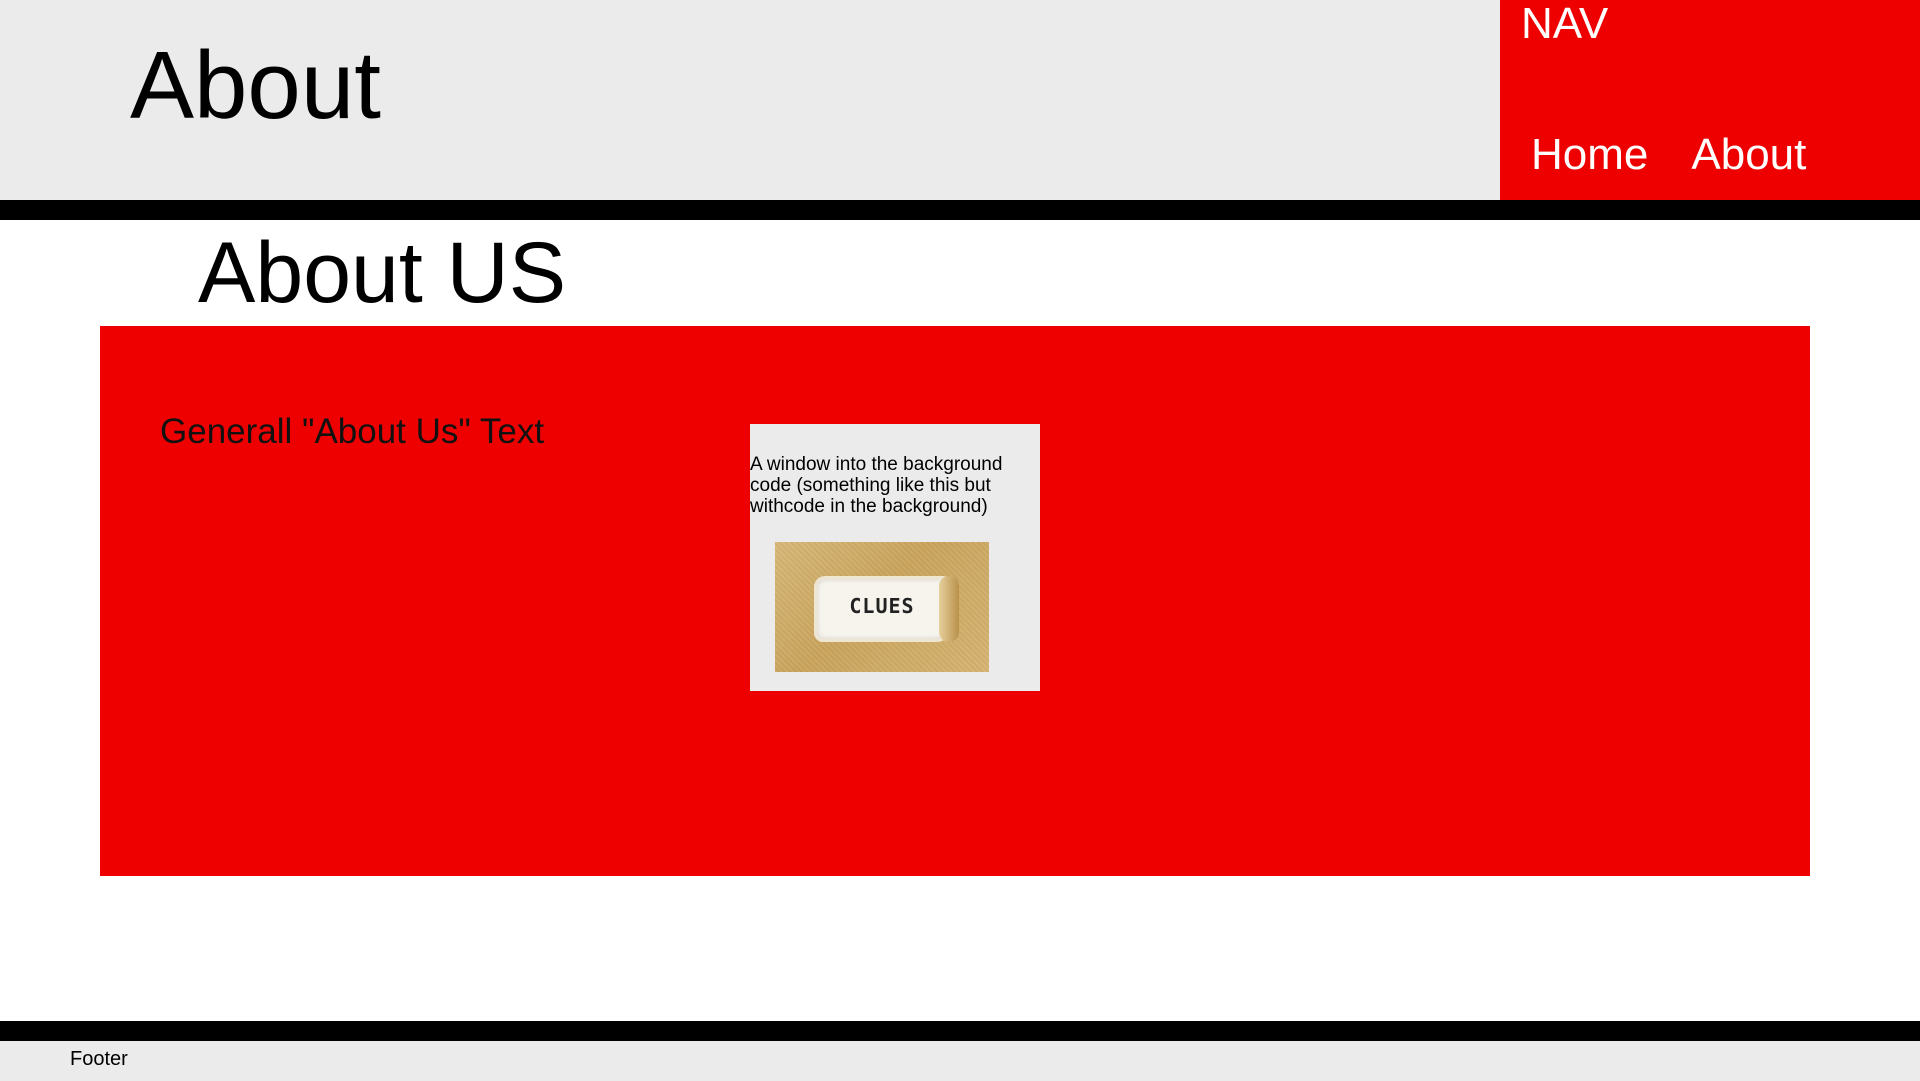 The image size is (1920, 1081). I want to click on nav-link-home: Home, so click(1589, 155).